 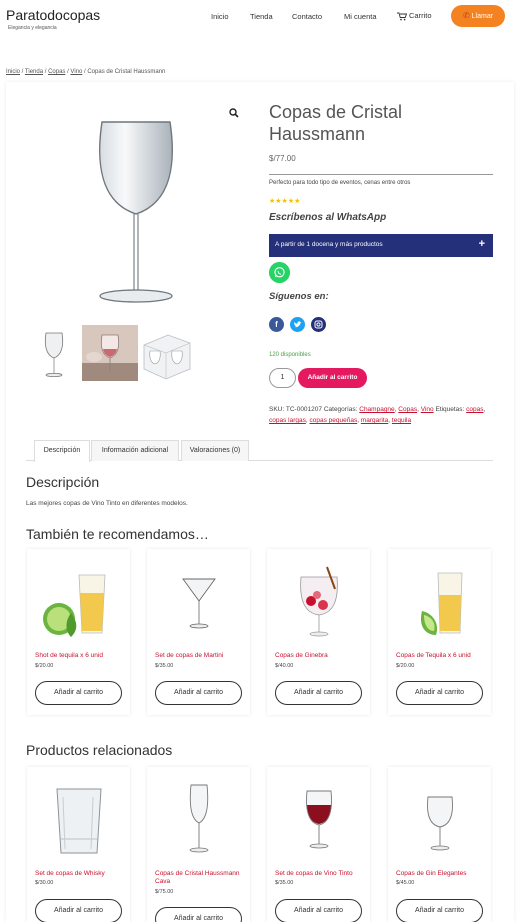 What do you see at coordinates (284, 201) in the screenshot?
I see `rating-stars: ★★★★★` at bounding box center [284, 201].